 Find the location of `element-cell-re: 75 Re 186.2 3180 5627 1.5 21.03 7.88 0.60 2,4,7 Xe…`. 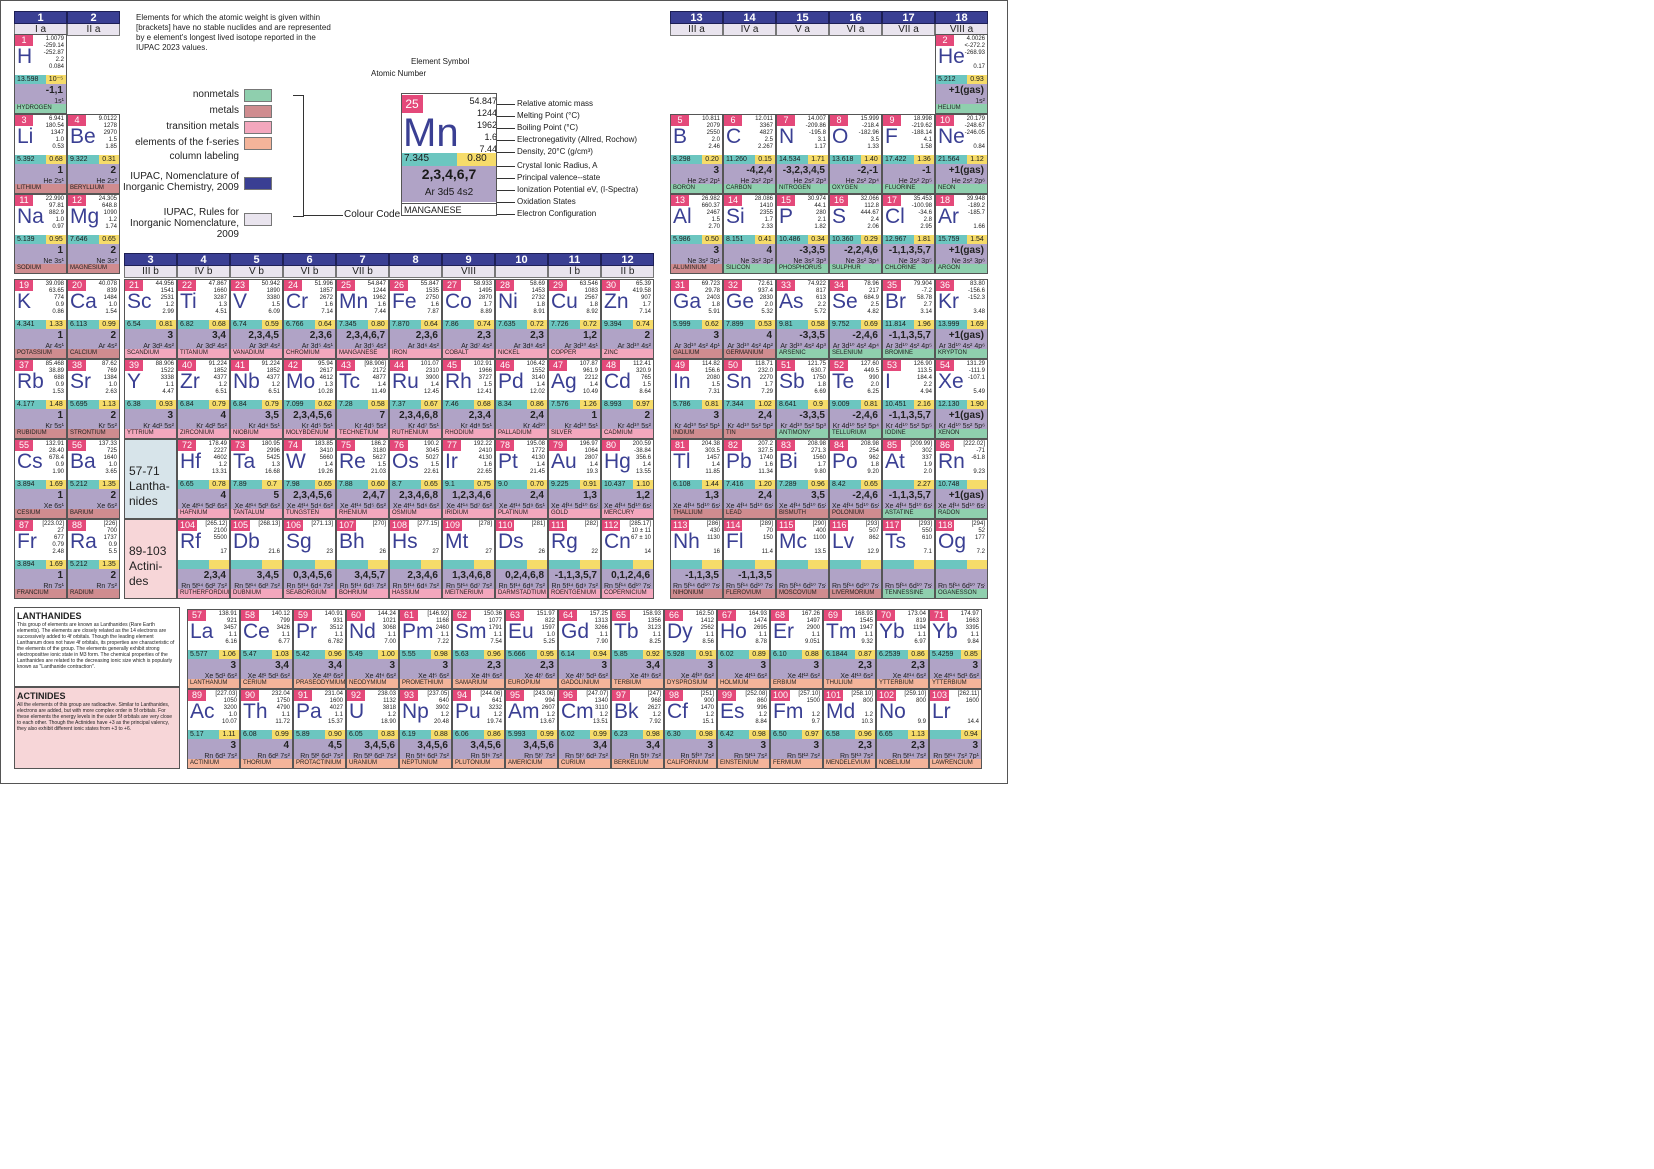

element-cell-re: 75 Re 186.2 3180 5627 1.5 21.03 7.88 0.60 2,4,7 Xe… is located at coordinates (362, 479).